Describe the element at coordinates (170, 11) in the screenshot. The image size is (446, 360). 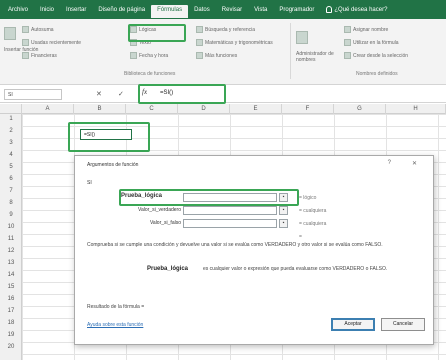
I see `tab-formulas: Fórmulas` at that location.